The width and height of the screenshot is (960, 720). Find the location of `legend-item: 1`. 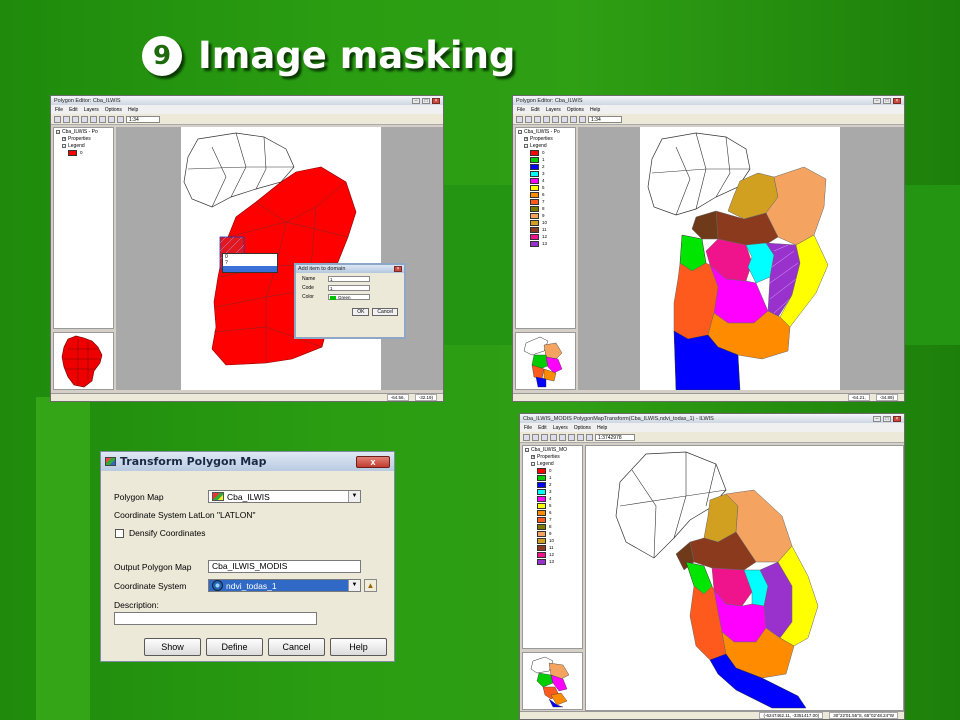

legend-item: 1 is located at coordinates (545, 159).